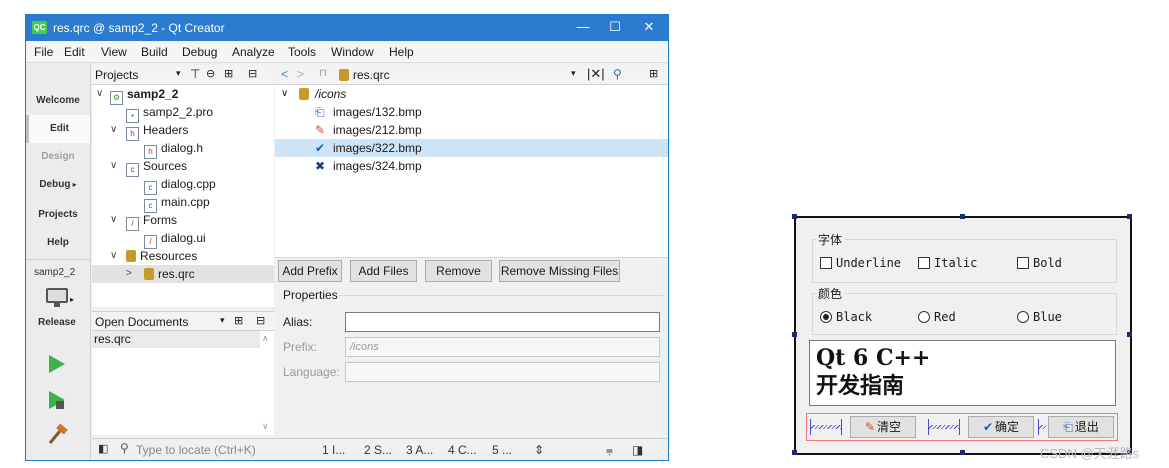 The height and width of the screenshot is (468, 1169). What do you see at coordinates (471, 130) in the screenshot?
I see `resource-row: ✎ images/212.bmp` at bounding box center [471, 130].